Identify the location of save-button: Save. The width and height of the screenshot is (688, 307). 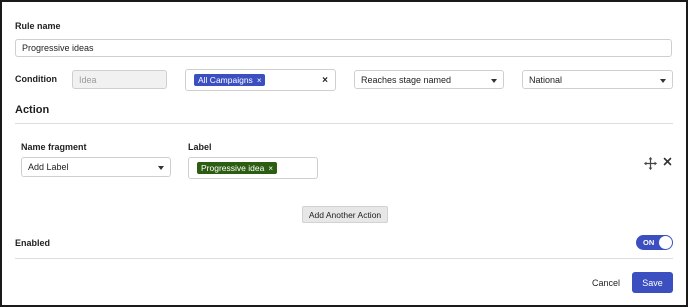
(652, 282).